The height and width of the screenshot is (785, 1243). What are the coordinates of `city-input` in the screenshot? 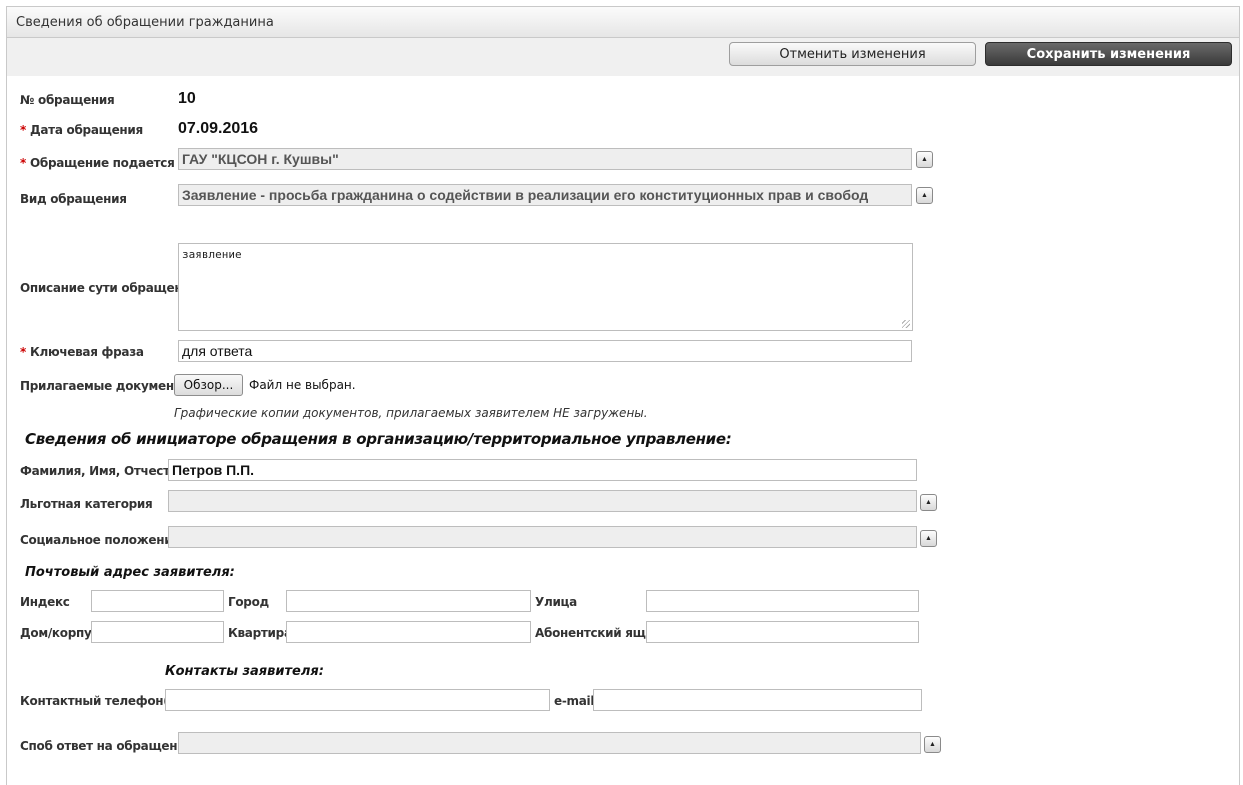 It's located at (408, 601).